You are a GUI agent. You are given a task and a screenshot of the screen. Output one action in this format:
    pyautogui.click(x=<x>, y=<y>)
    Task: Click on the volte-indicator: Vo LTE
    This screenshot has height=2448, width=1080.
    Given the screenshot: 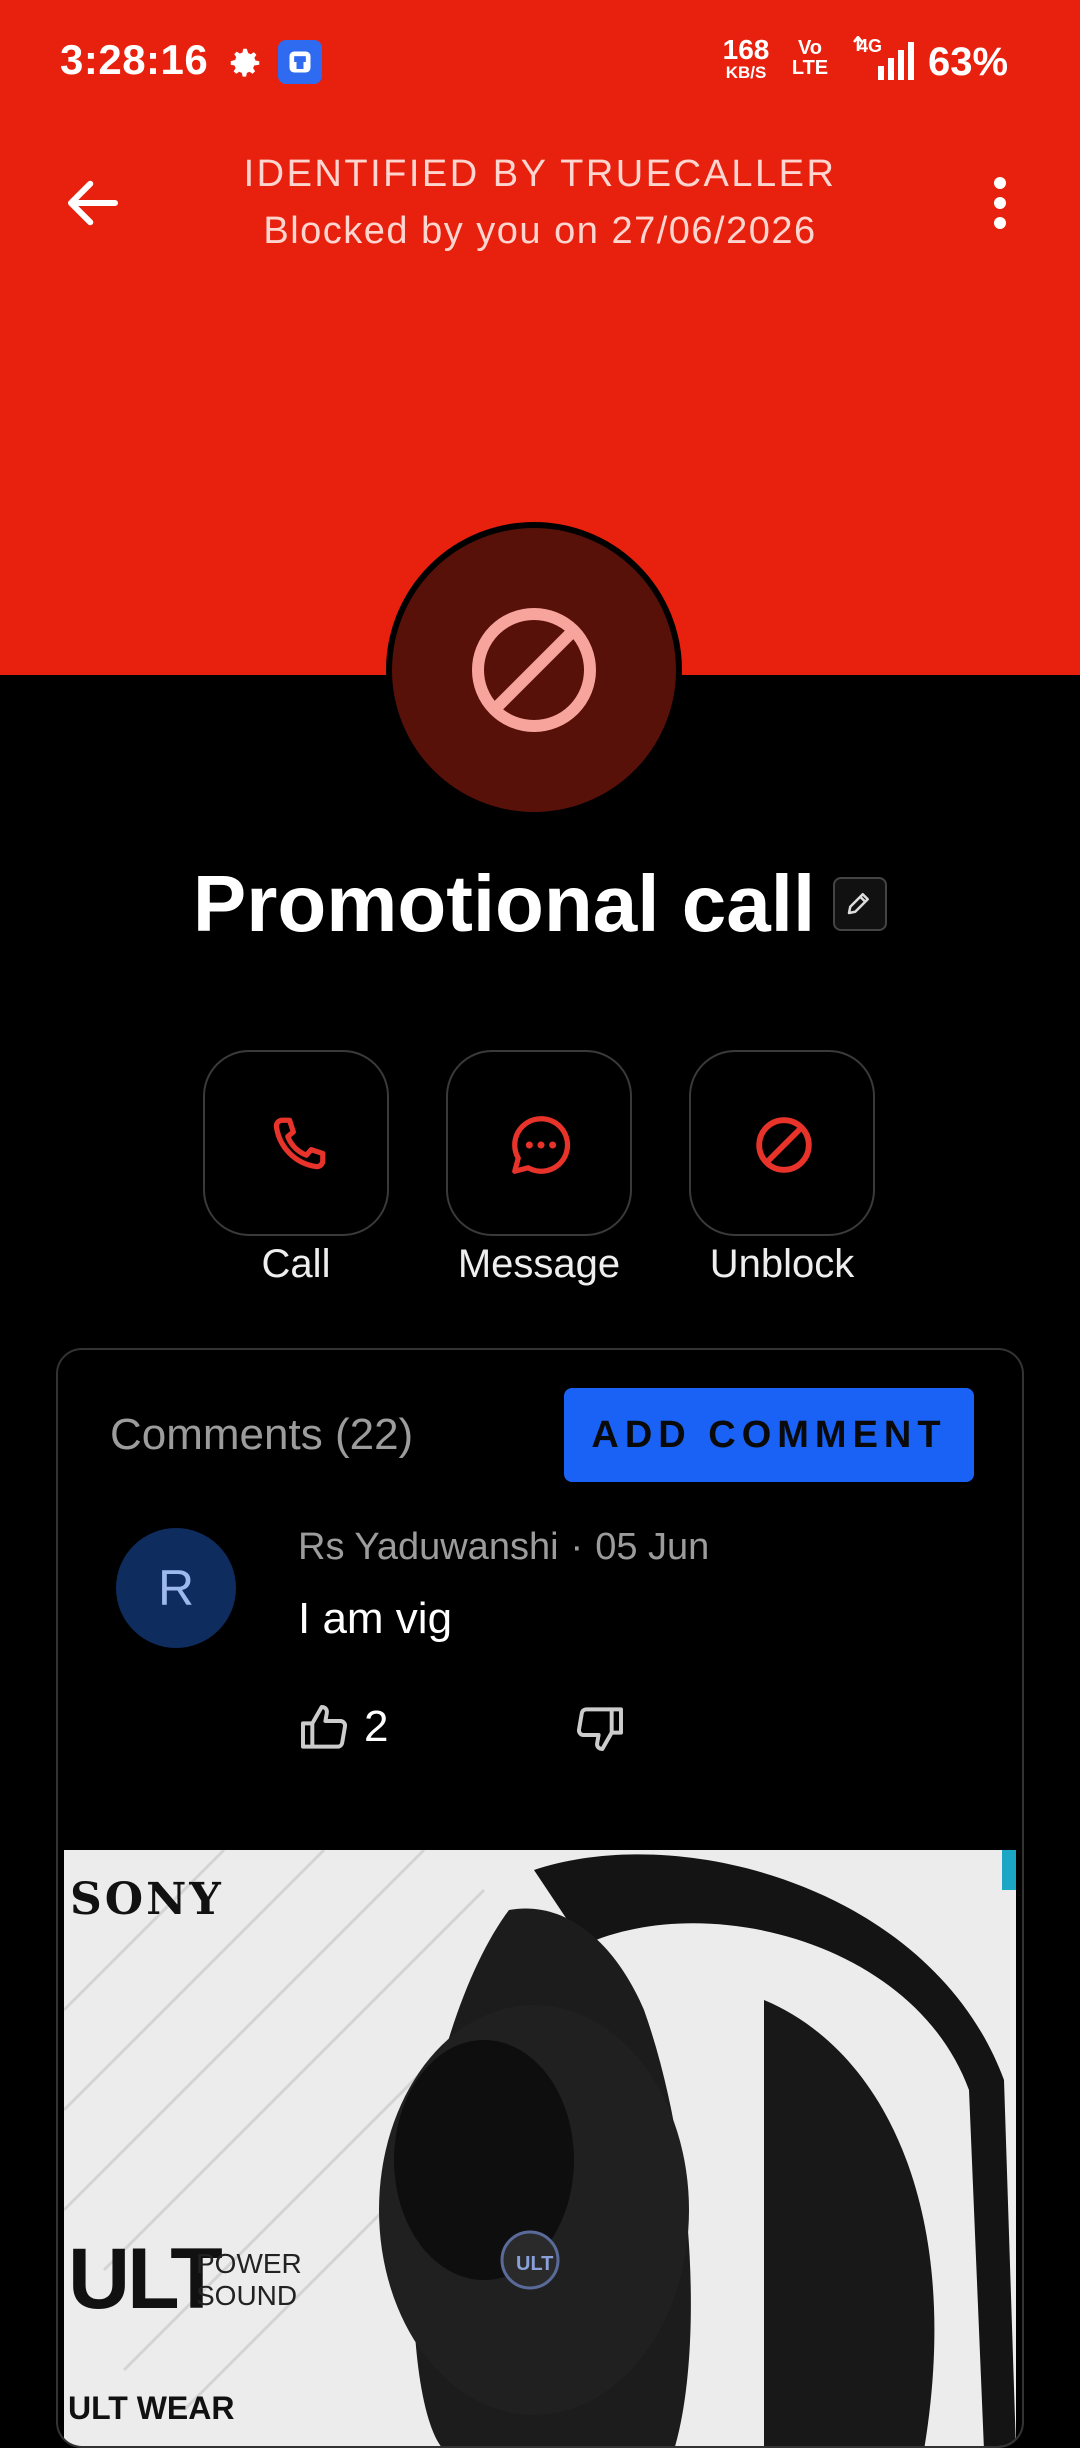 What is the action you would take?
    pyautogui.click(x=810, y=58)
    